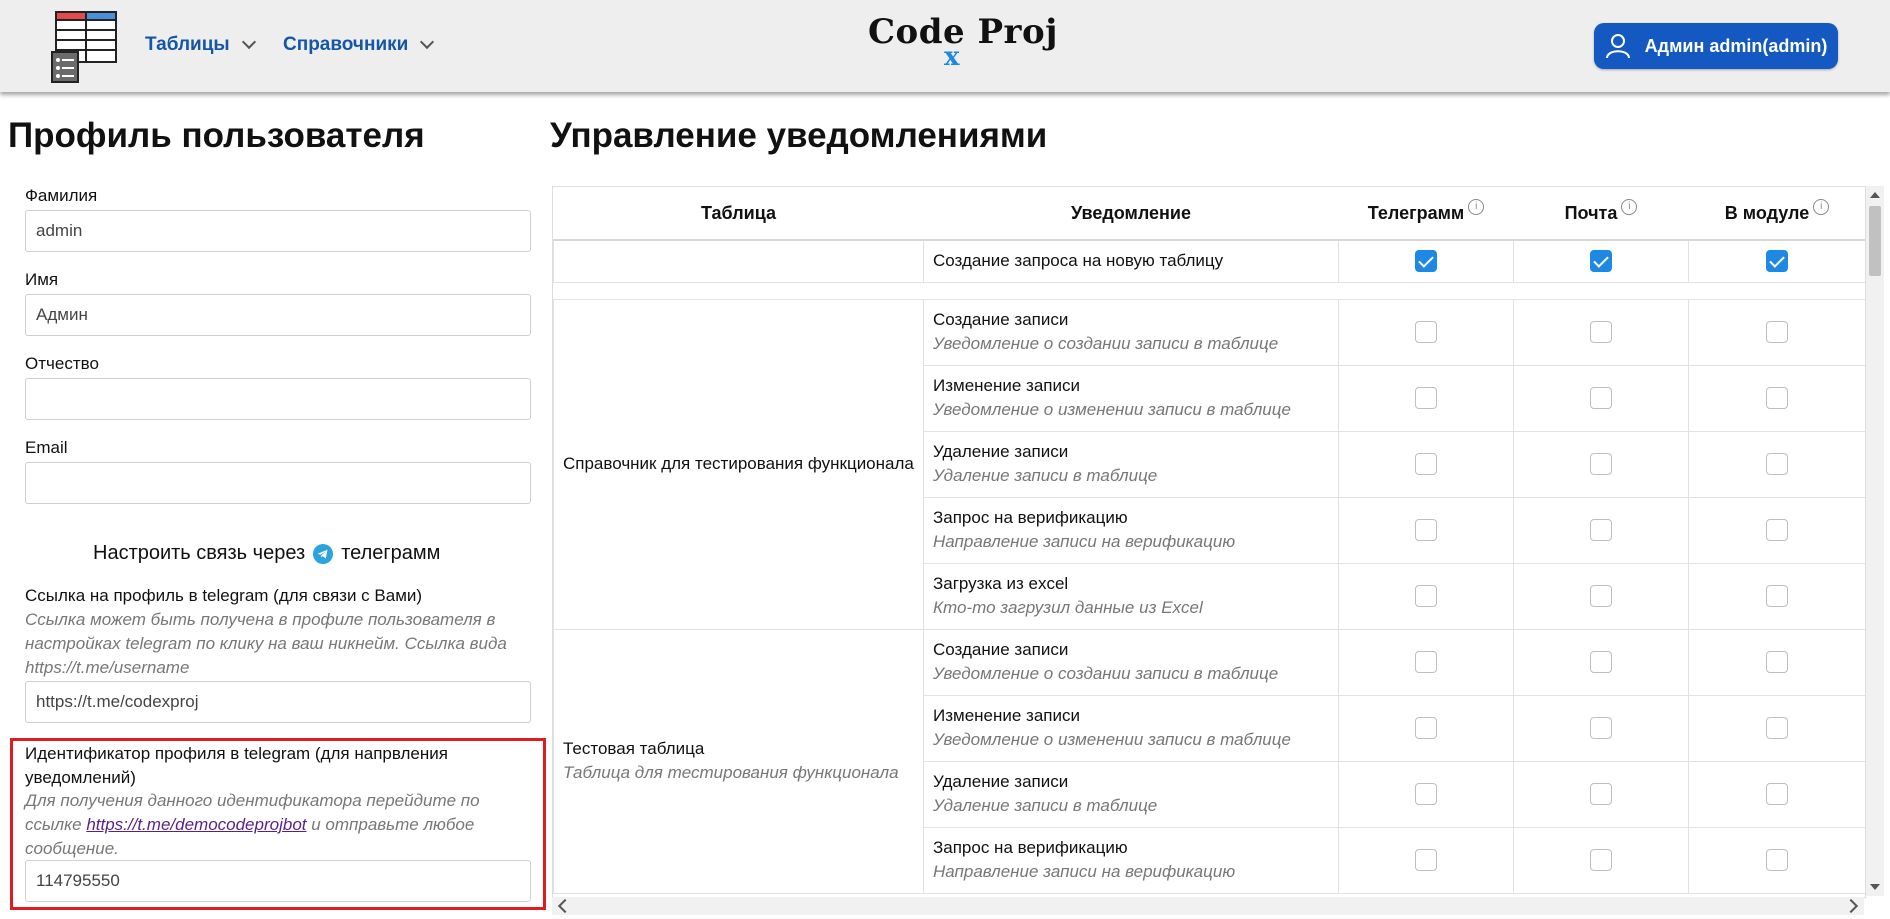 The height and width of the screenshot is (919, 1890). What do you see at coordinates (1426, 214) in the screenshot?
I see `col-header-telegram: Телеграмм i` at bounding box center [1426, 214].